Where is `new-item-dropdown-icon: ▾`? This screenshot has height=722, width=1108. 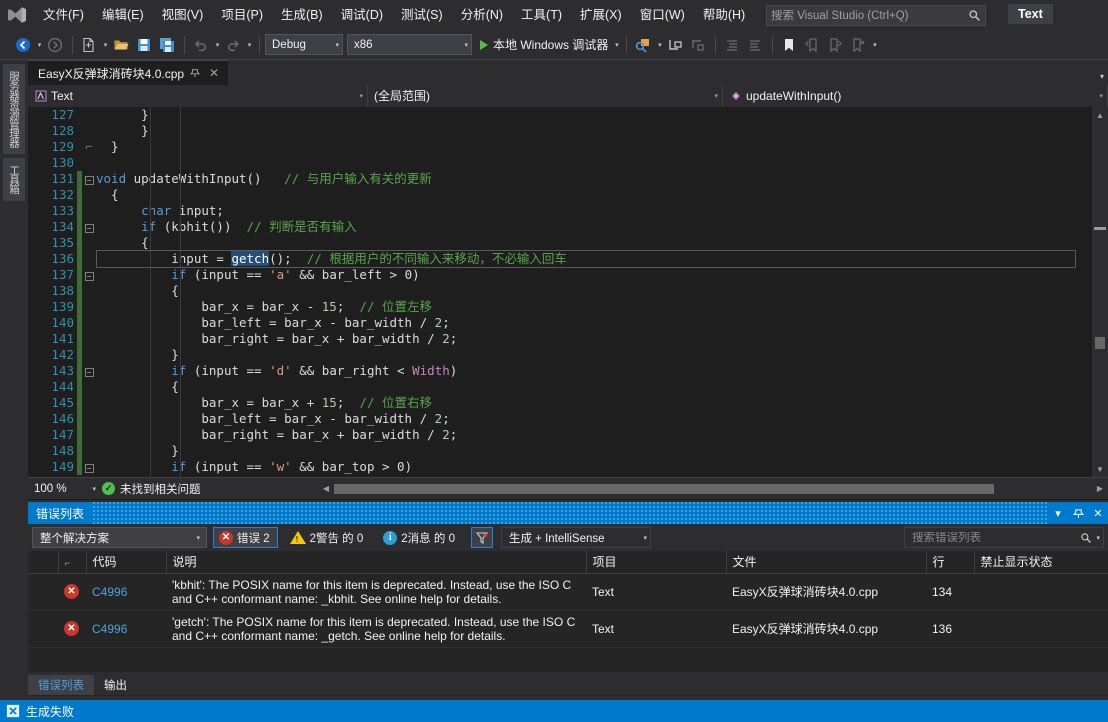
new-item-dropdown-icon: ▾ is located at coordinates (105, 45).